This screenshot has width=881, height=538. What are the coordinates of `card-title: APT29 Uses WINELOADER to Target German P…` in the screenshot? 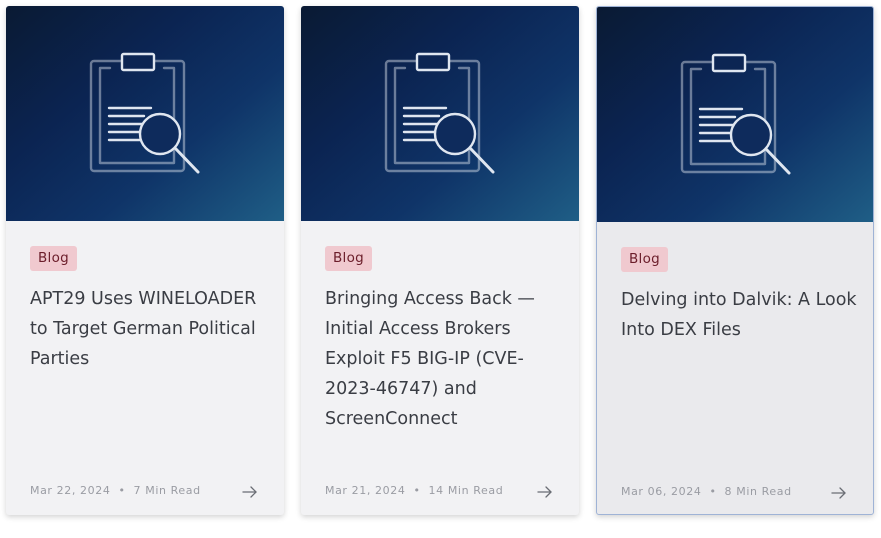 It's located at (148, 329).